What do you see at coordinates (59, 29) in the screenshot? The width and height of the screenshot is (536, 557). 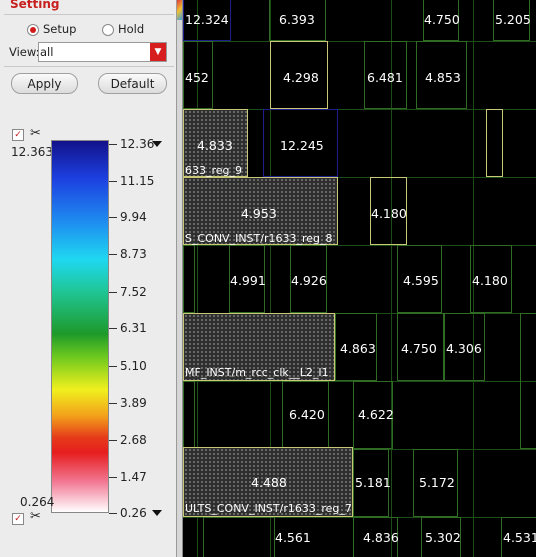 I see `setup-radio-label: Setup` at bounding box center [59, 29].